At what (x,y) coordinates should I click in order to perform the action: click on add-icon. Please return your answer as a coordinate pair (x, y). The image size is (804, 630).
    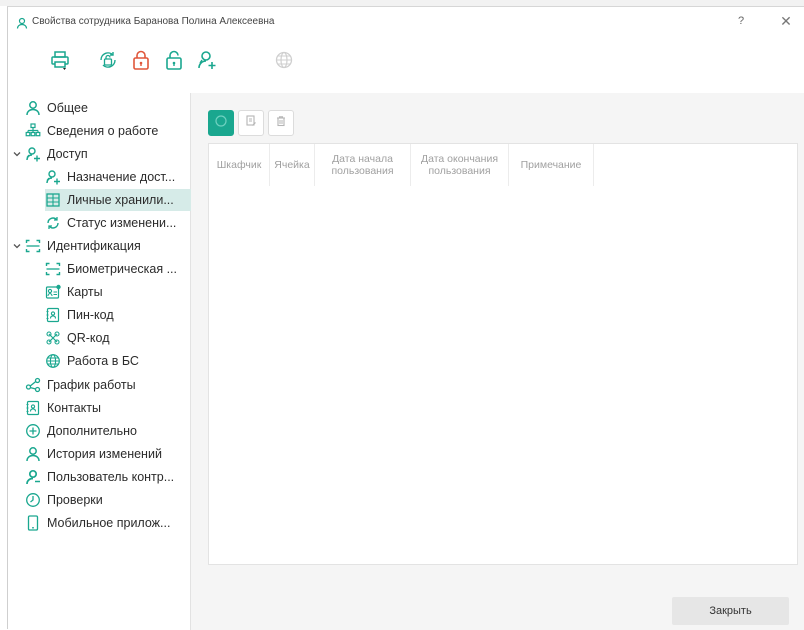
    Looking at the image, I should click on (221, 123).